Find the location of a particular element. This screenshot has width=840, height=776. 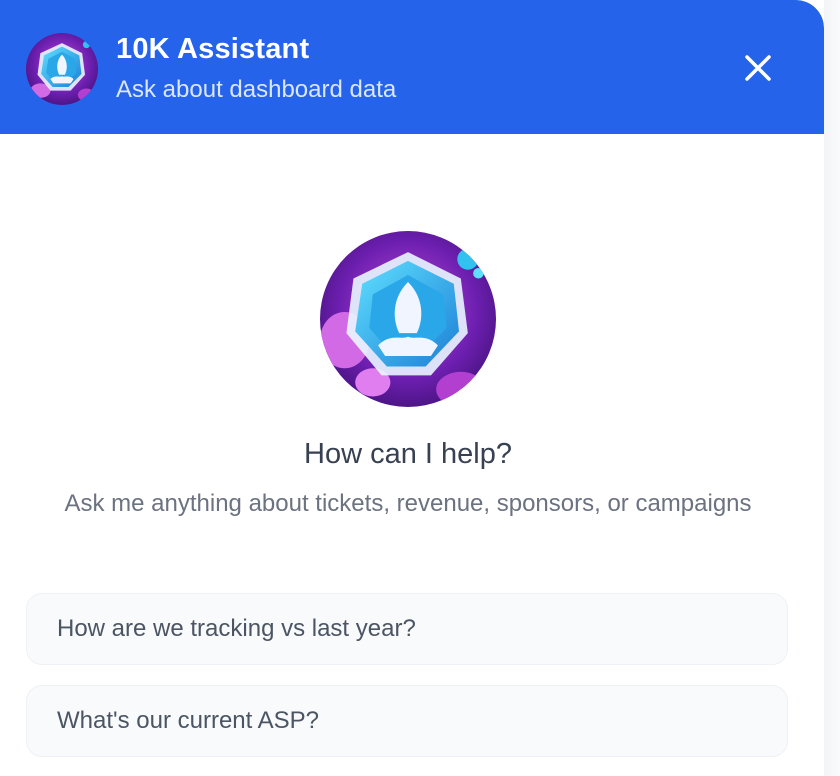

welcome-heading: How can I help? is located at coordinates (408, 454).